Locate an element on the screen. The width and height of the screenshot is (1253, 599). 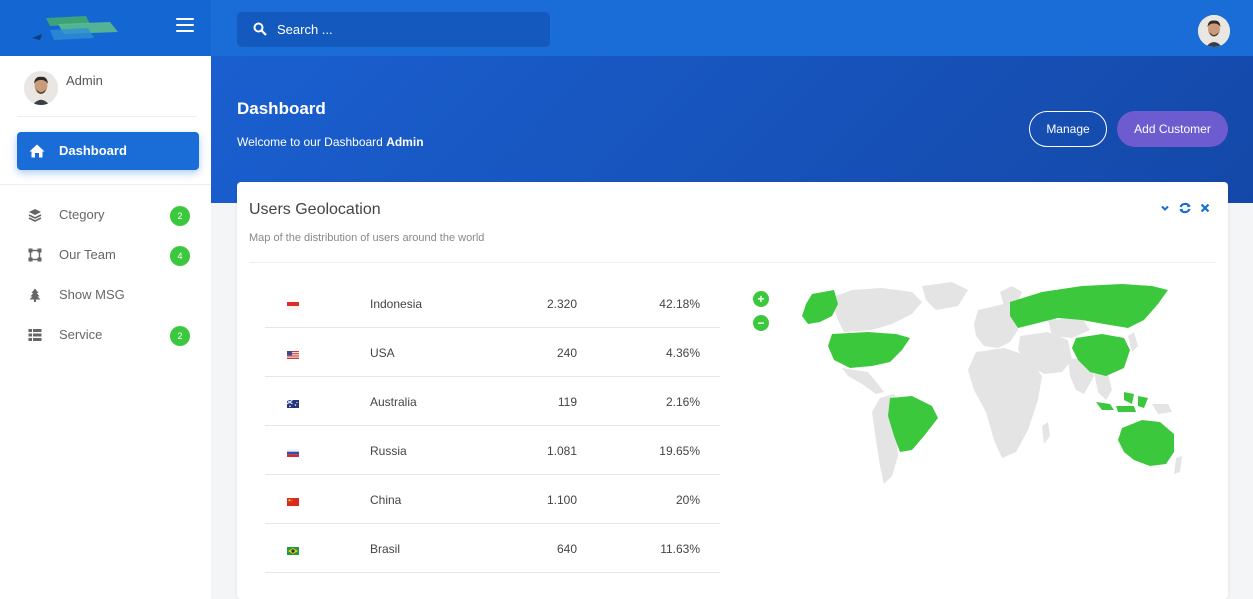
users-cell: 1.100 is located at coordinates (561, 500).